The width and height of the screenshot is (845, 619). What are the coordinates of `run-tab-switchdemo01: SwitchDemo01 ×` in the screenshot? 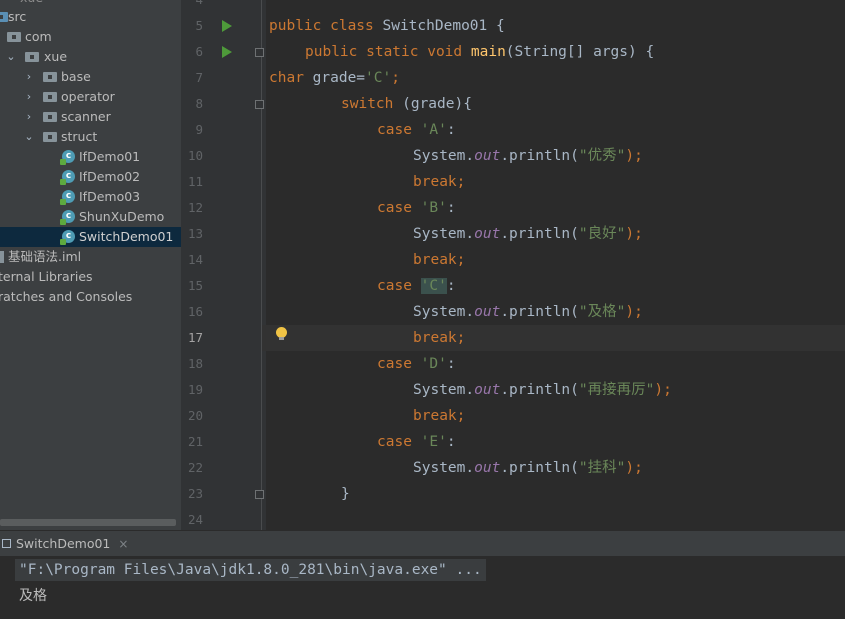 It's located at (64, 543).